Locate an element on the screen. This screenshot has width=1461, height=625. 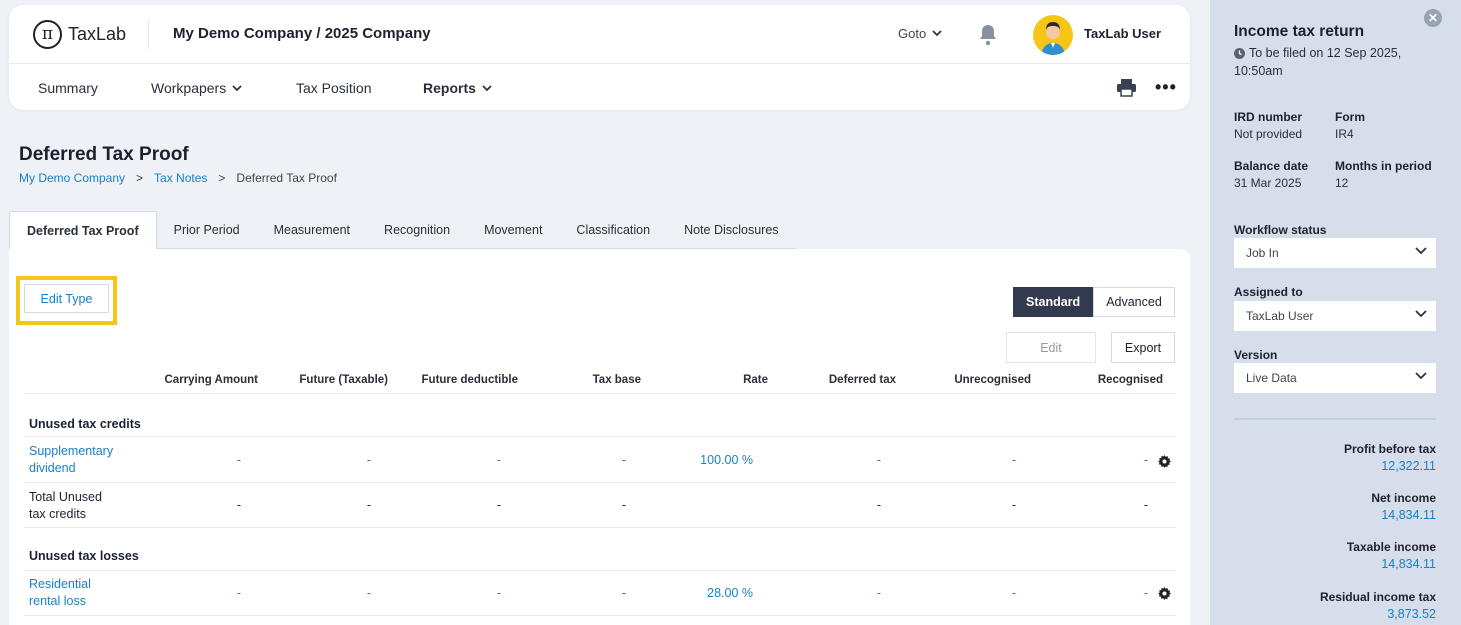
user-name: TaxLab User is located at coordinates (1122, 33).